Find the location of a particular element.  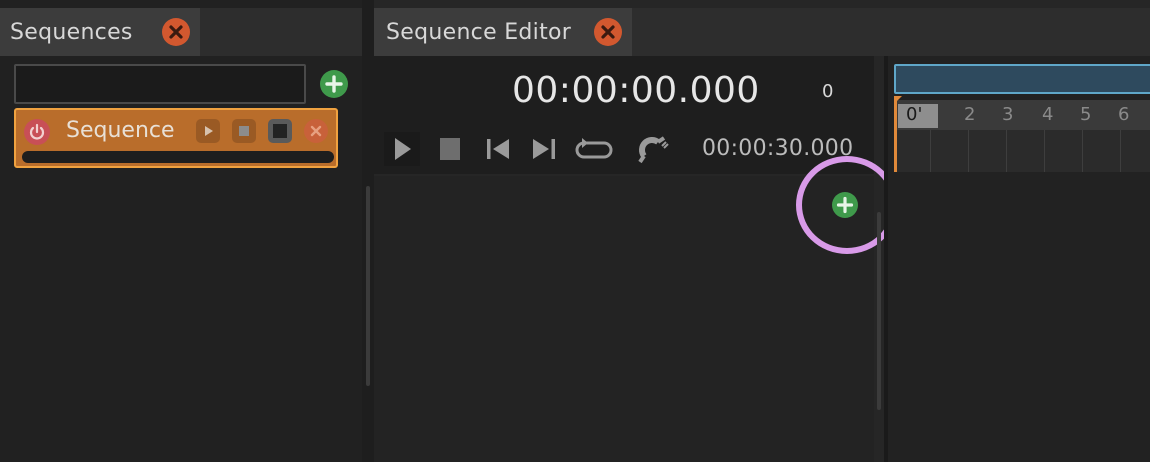

sequence-list-item: Sequence is located at coordinates (176, 138).